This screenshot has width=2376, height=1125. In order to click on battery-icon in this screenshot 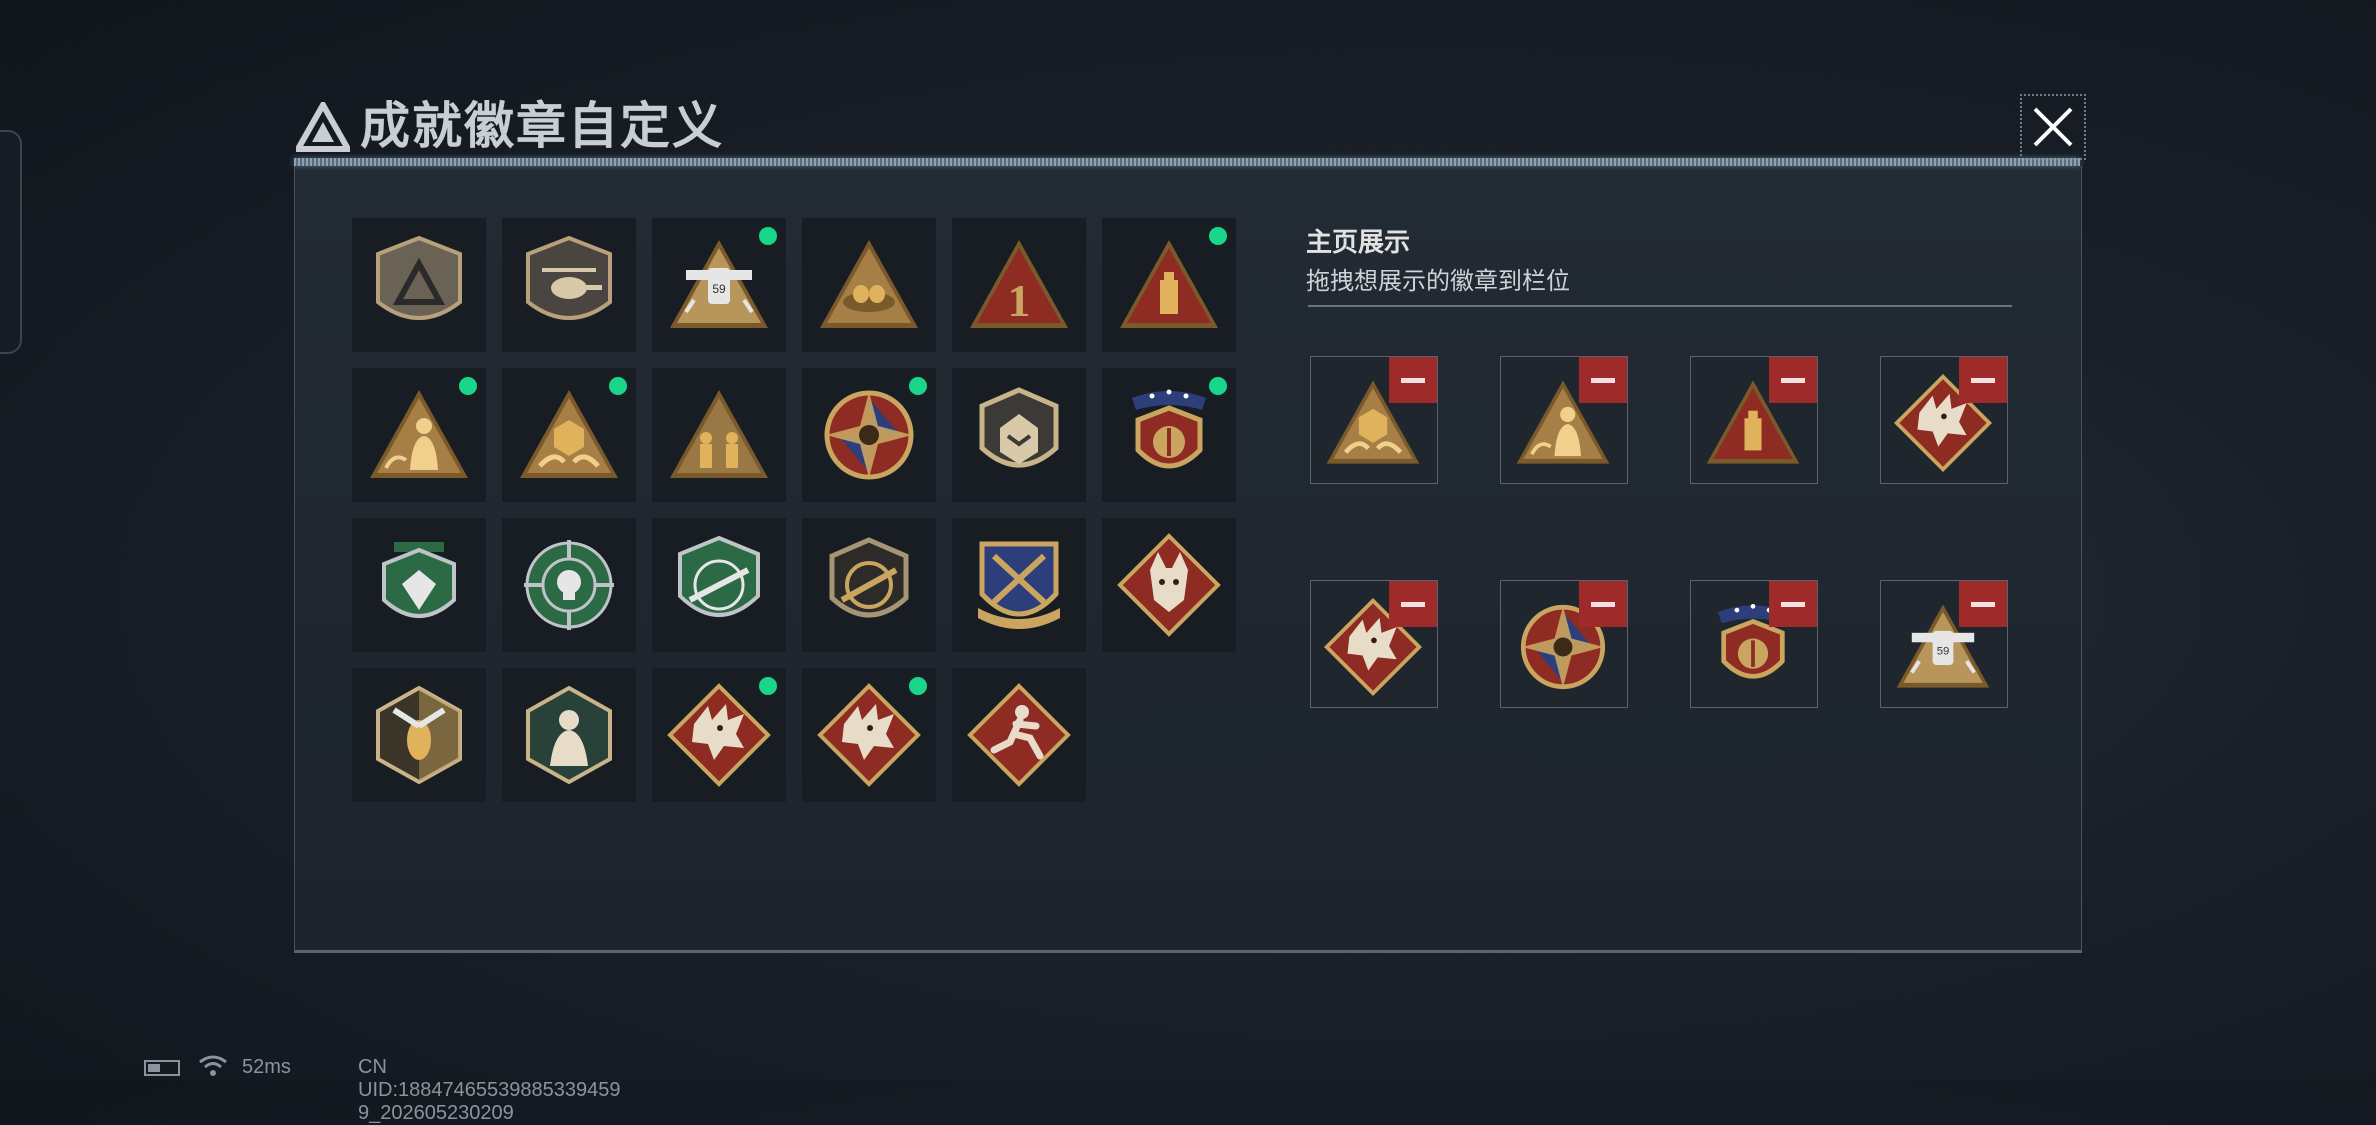, I will do `click(162, 1068)`.